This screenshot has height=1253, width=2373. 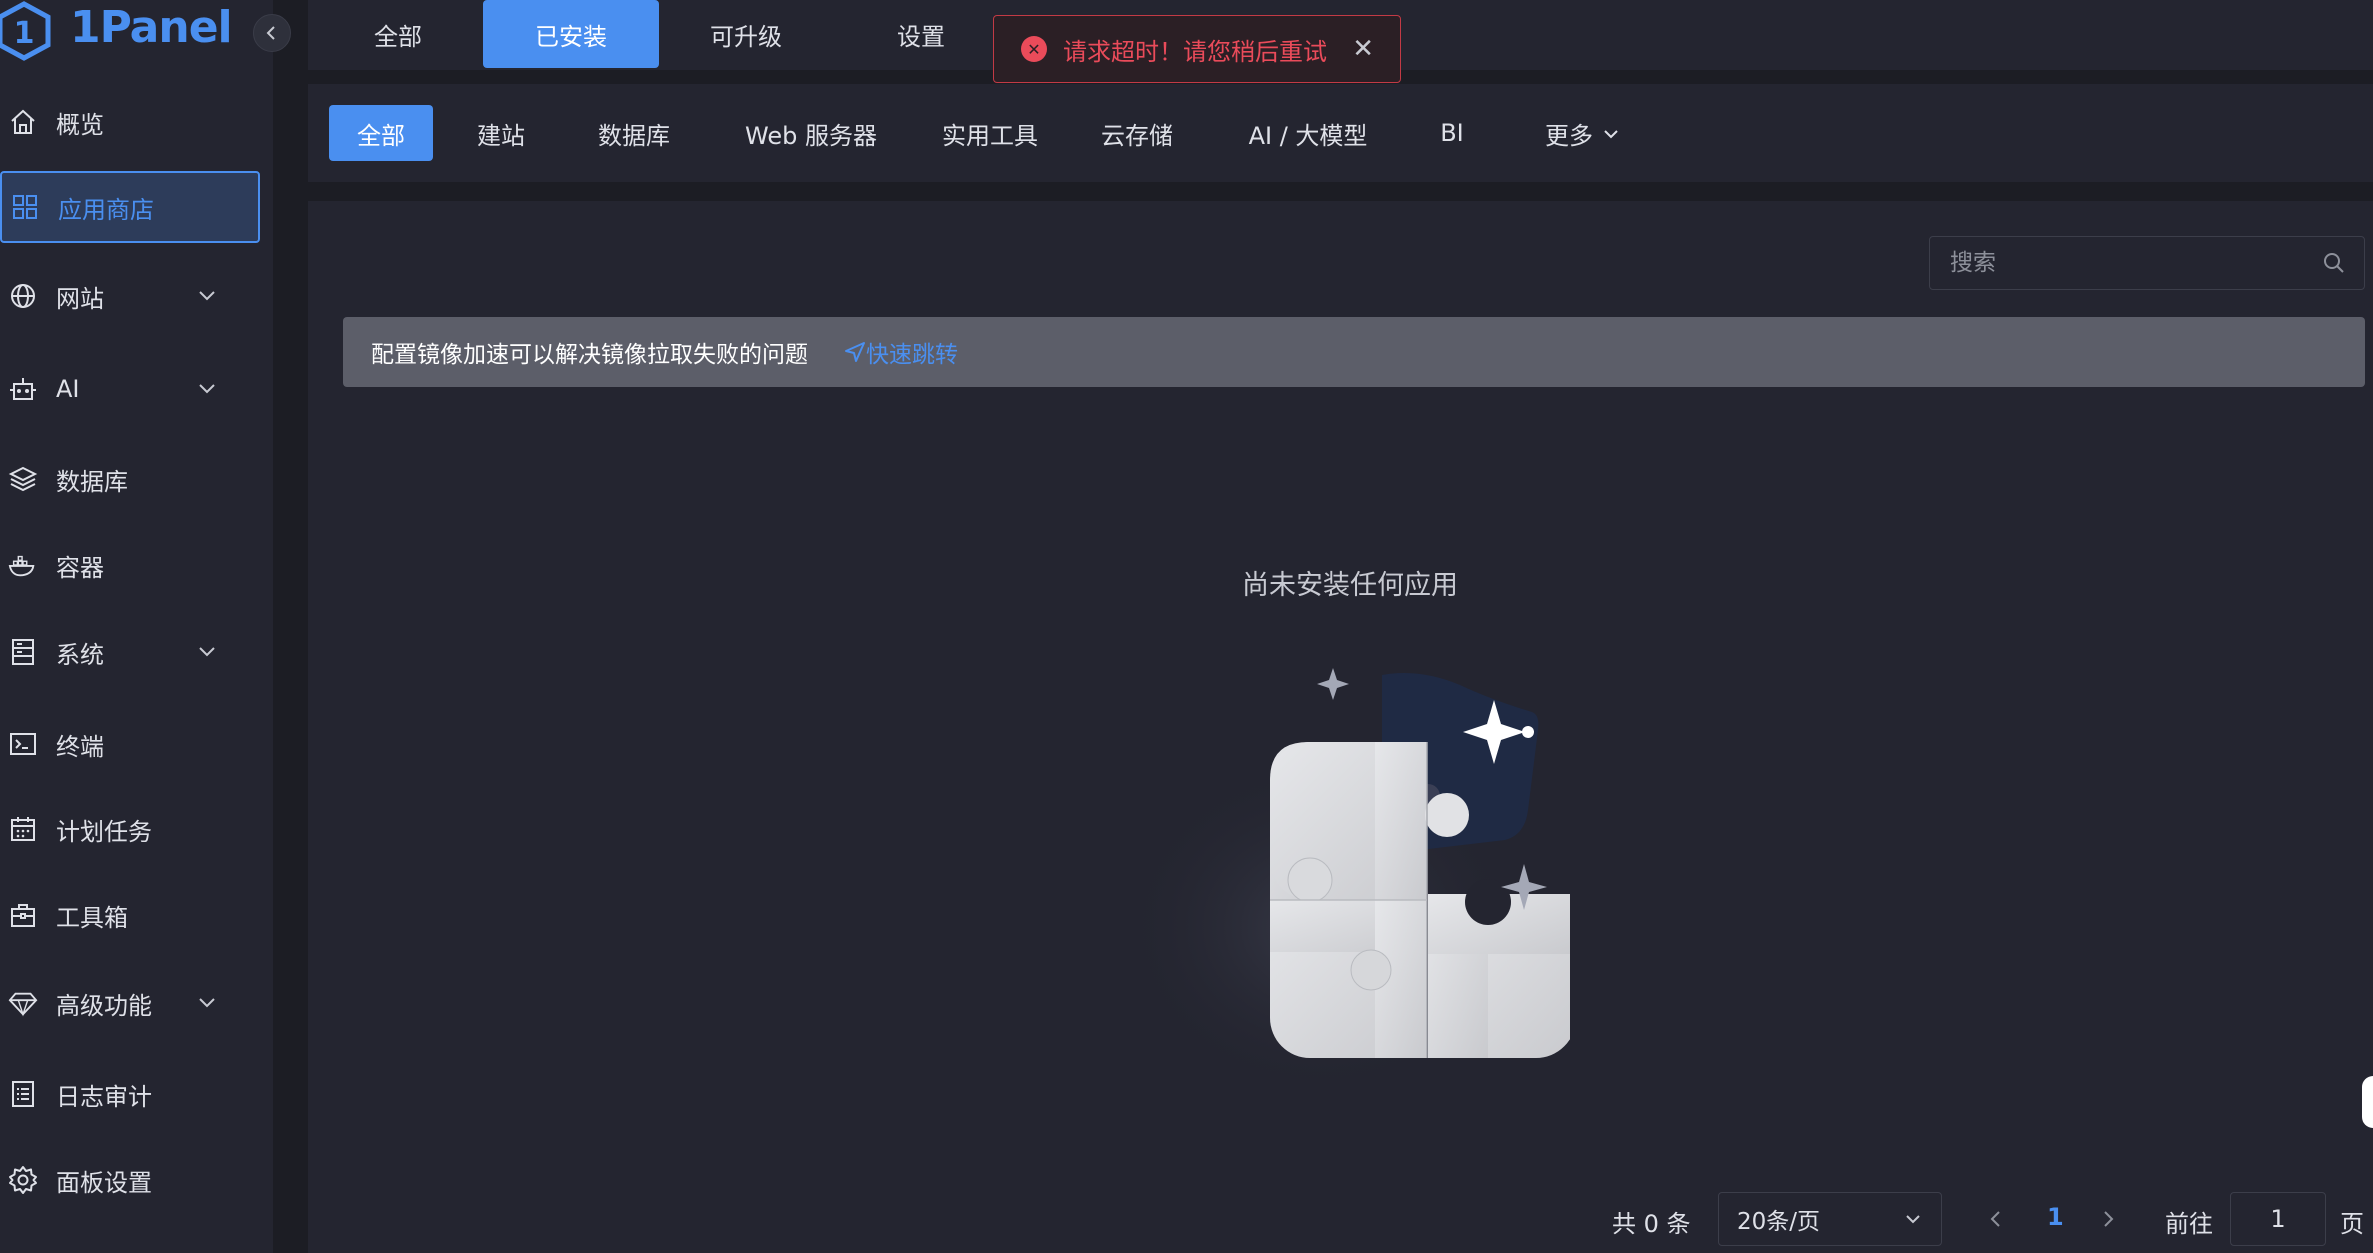 I want to click on page-suffix: 页, so click(x=2352, y=1224).